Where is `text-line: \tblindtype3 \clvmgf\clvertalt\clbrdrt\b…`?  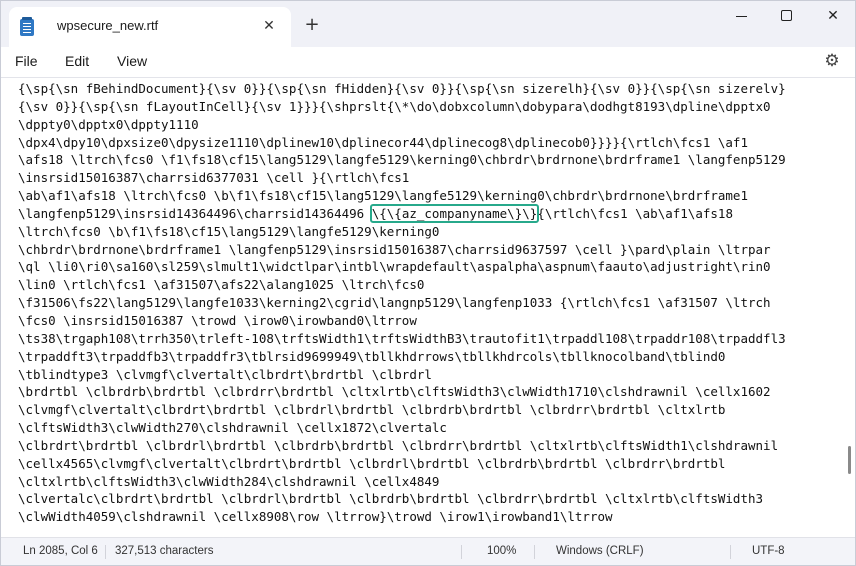 text-line: \tblindtype3 \clvmgf\clvertalt\clbrdrt\b… is located at coordinates (225, 374).